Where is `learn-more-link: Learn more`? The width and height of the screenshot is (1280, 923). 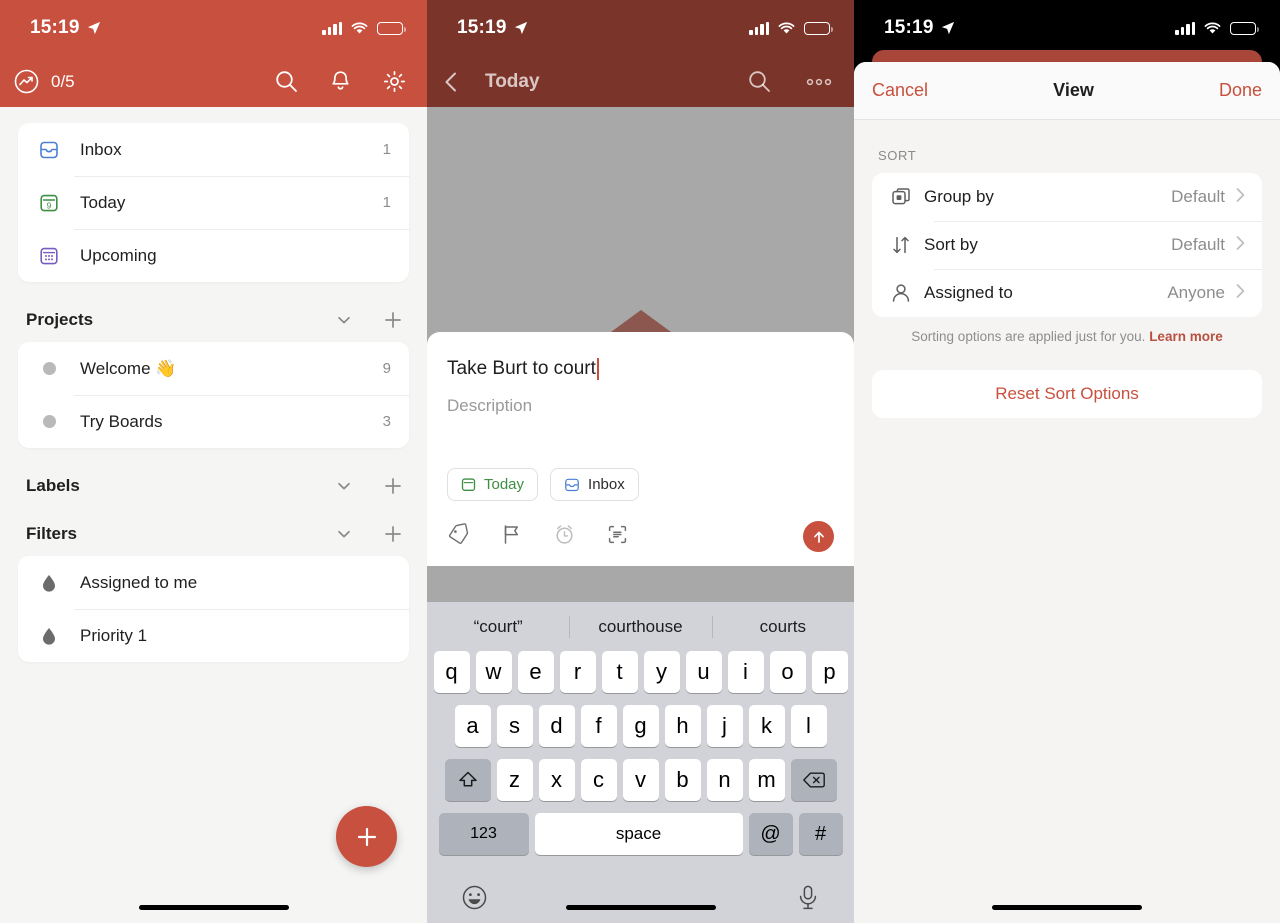 learn-more-link: Learn more is located at coordinates (1186, 336).